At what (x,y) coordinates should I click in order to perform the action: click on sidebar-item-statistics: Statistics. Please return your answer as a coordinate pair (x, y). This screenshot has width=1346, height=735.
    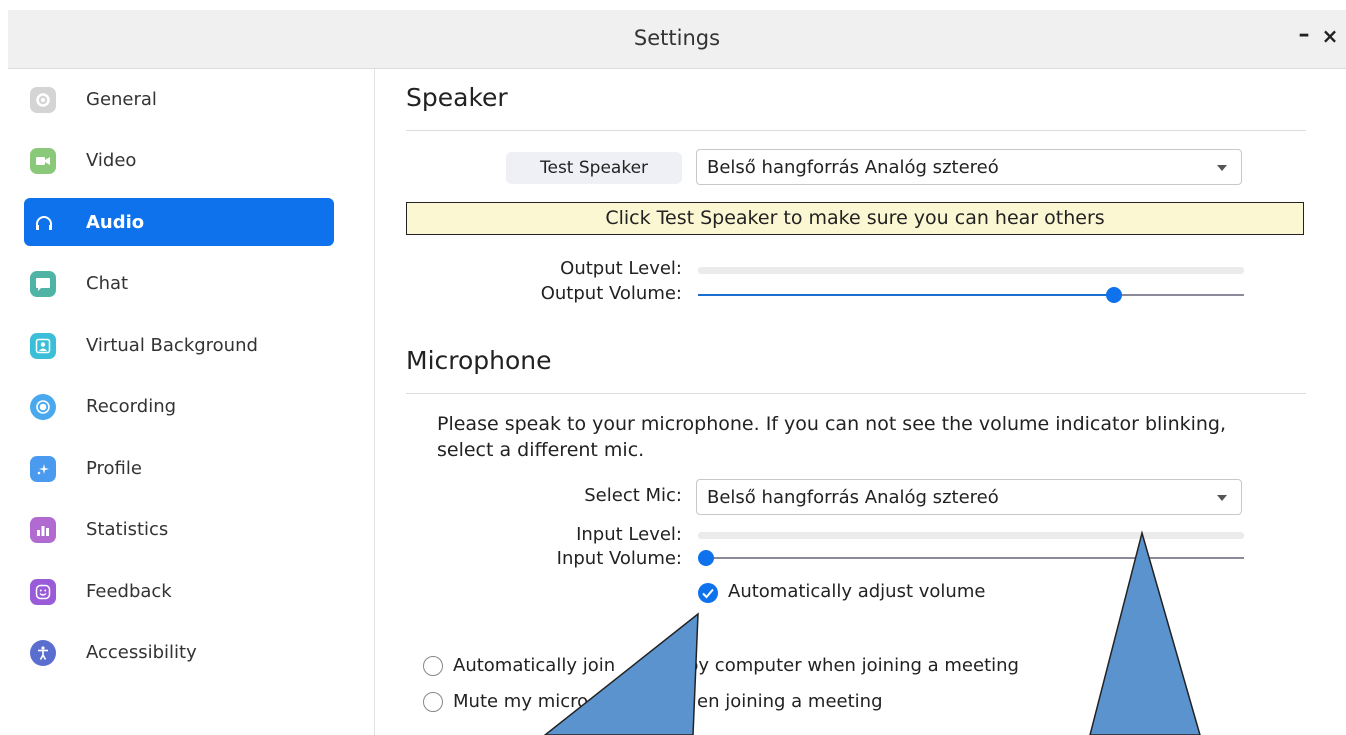
    Looking at the image, I should click on (179, 529).